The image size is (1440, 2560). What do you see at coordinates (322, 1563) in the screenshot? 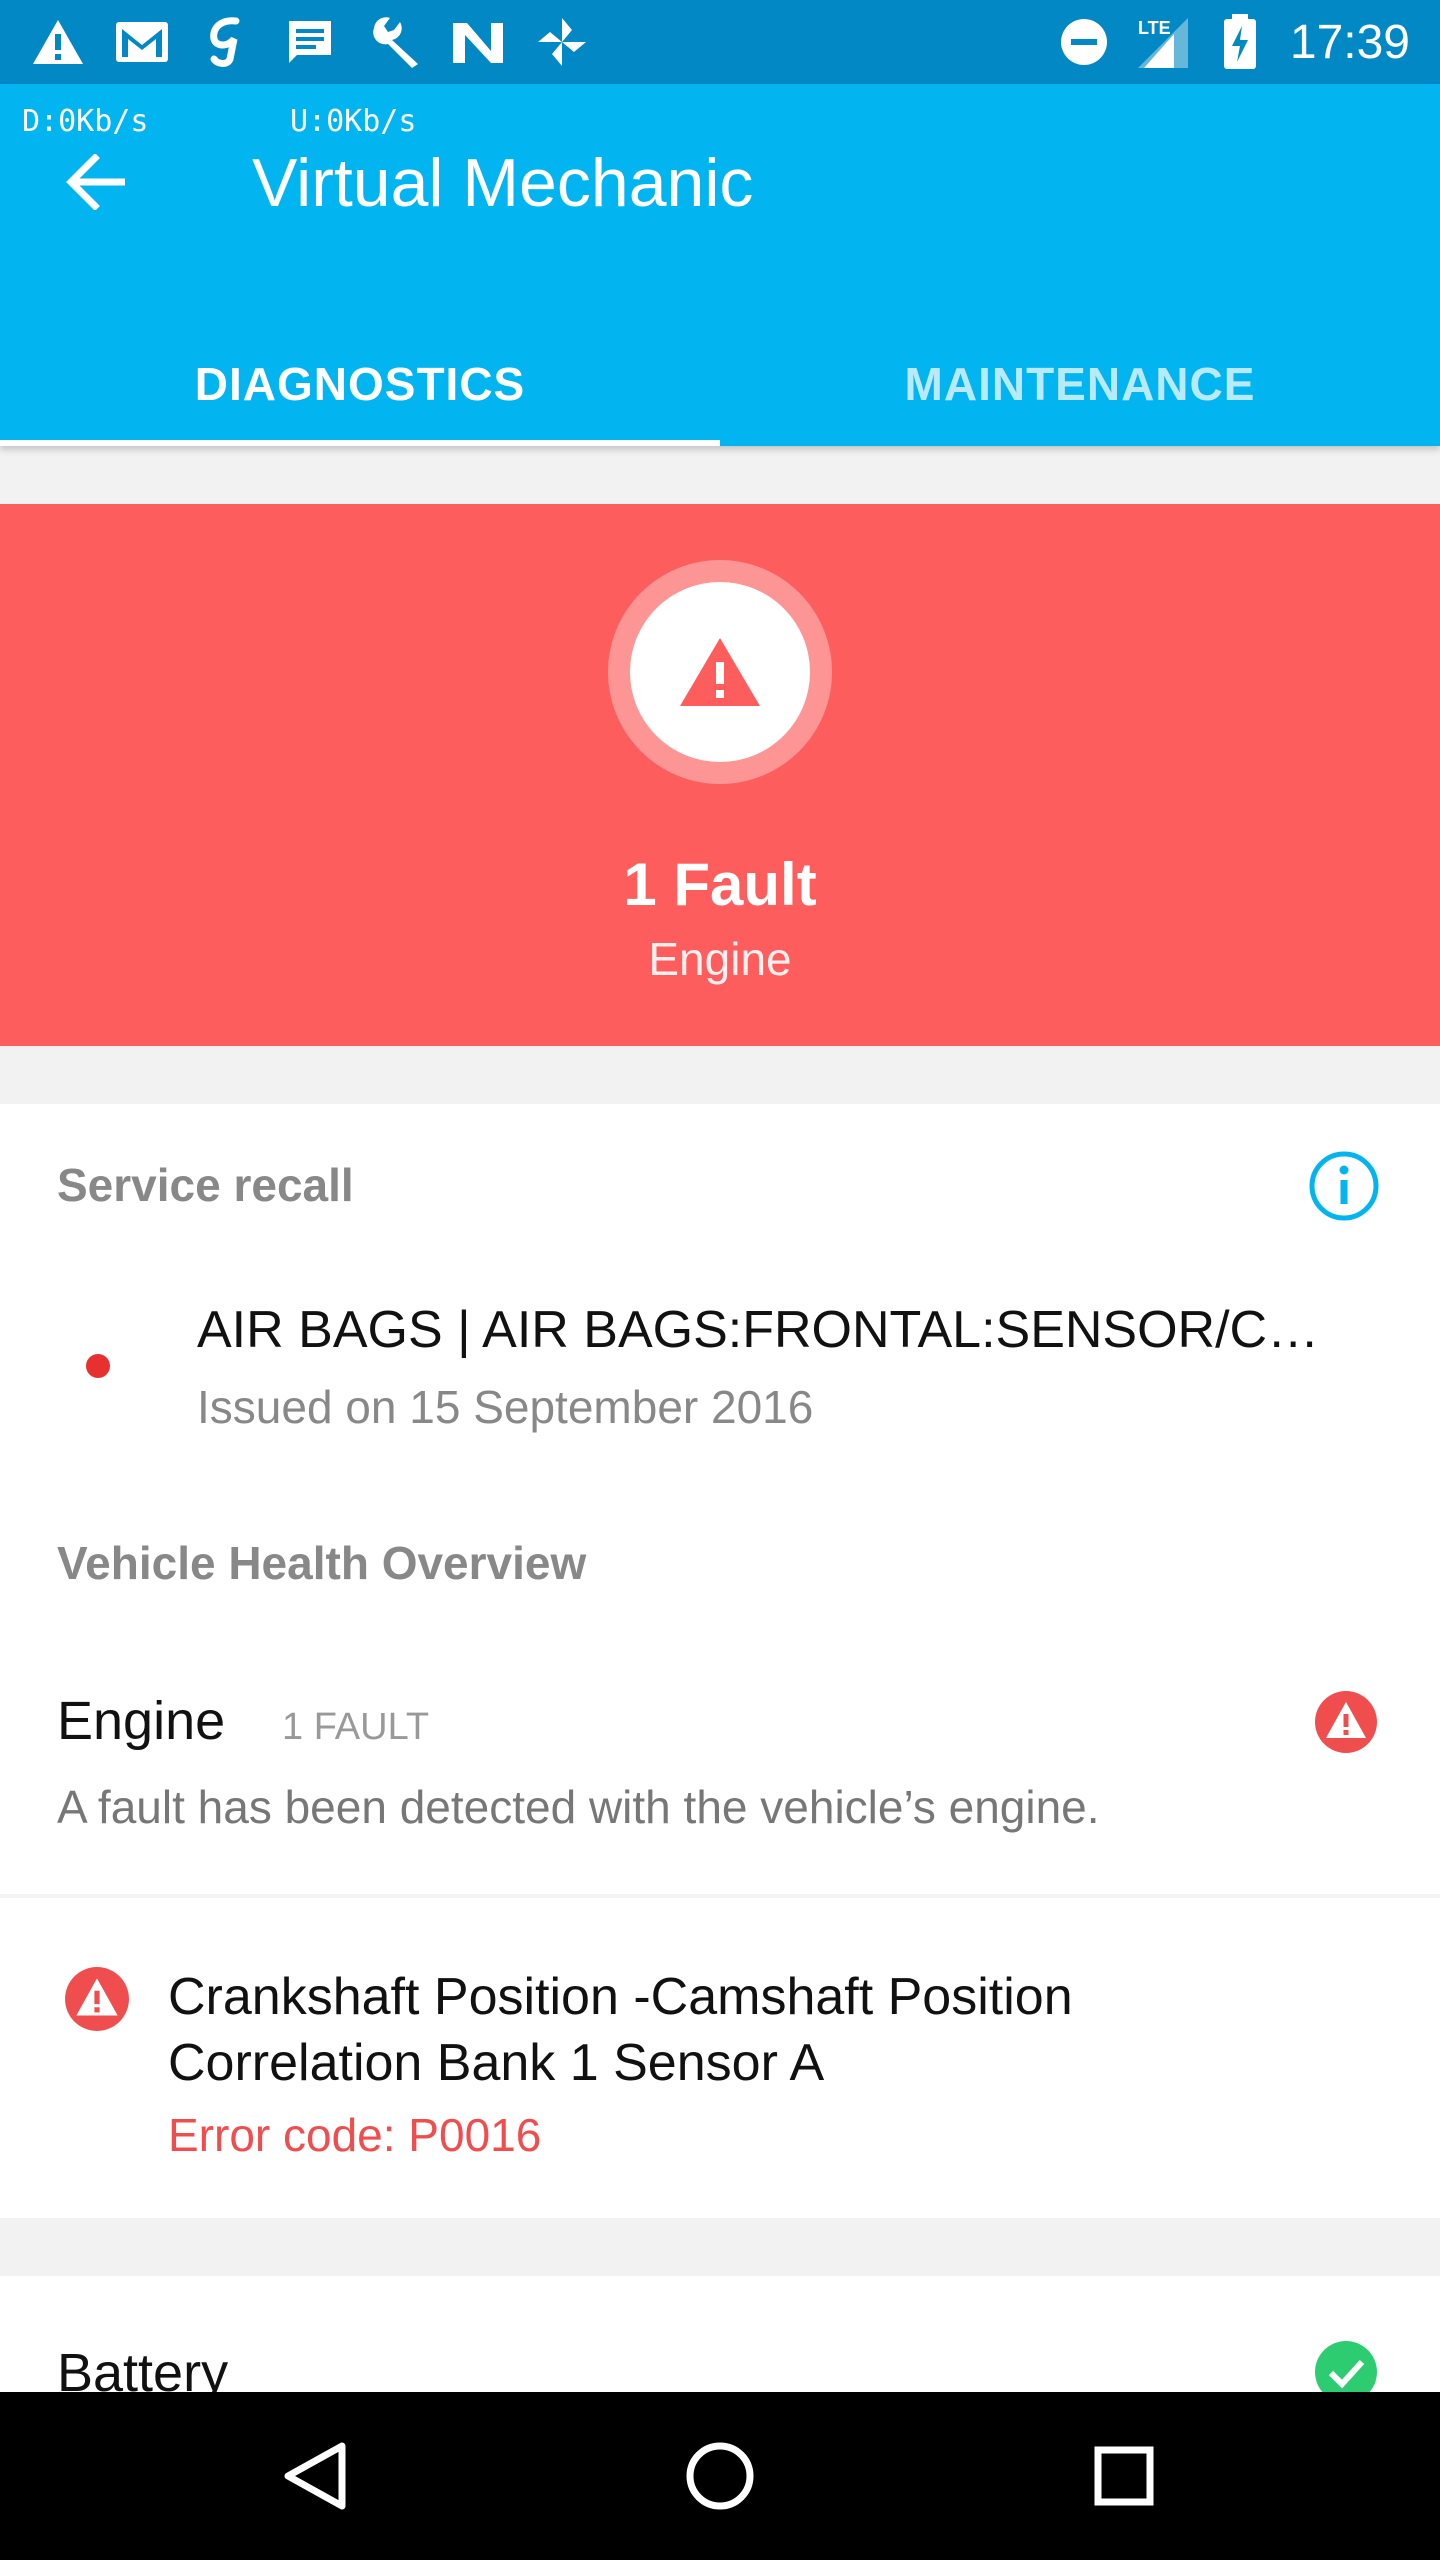
I see `health-overview-heading: Vehicle Health Overview` at bounding box center [322, 1563].